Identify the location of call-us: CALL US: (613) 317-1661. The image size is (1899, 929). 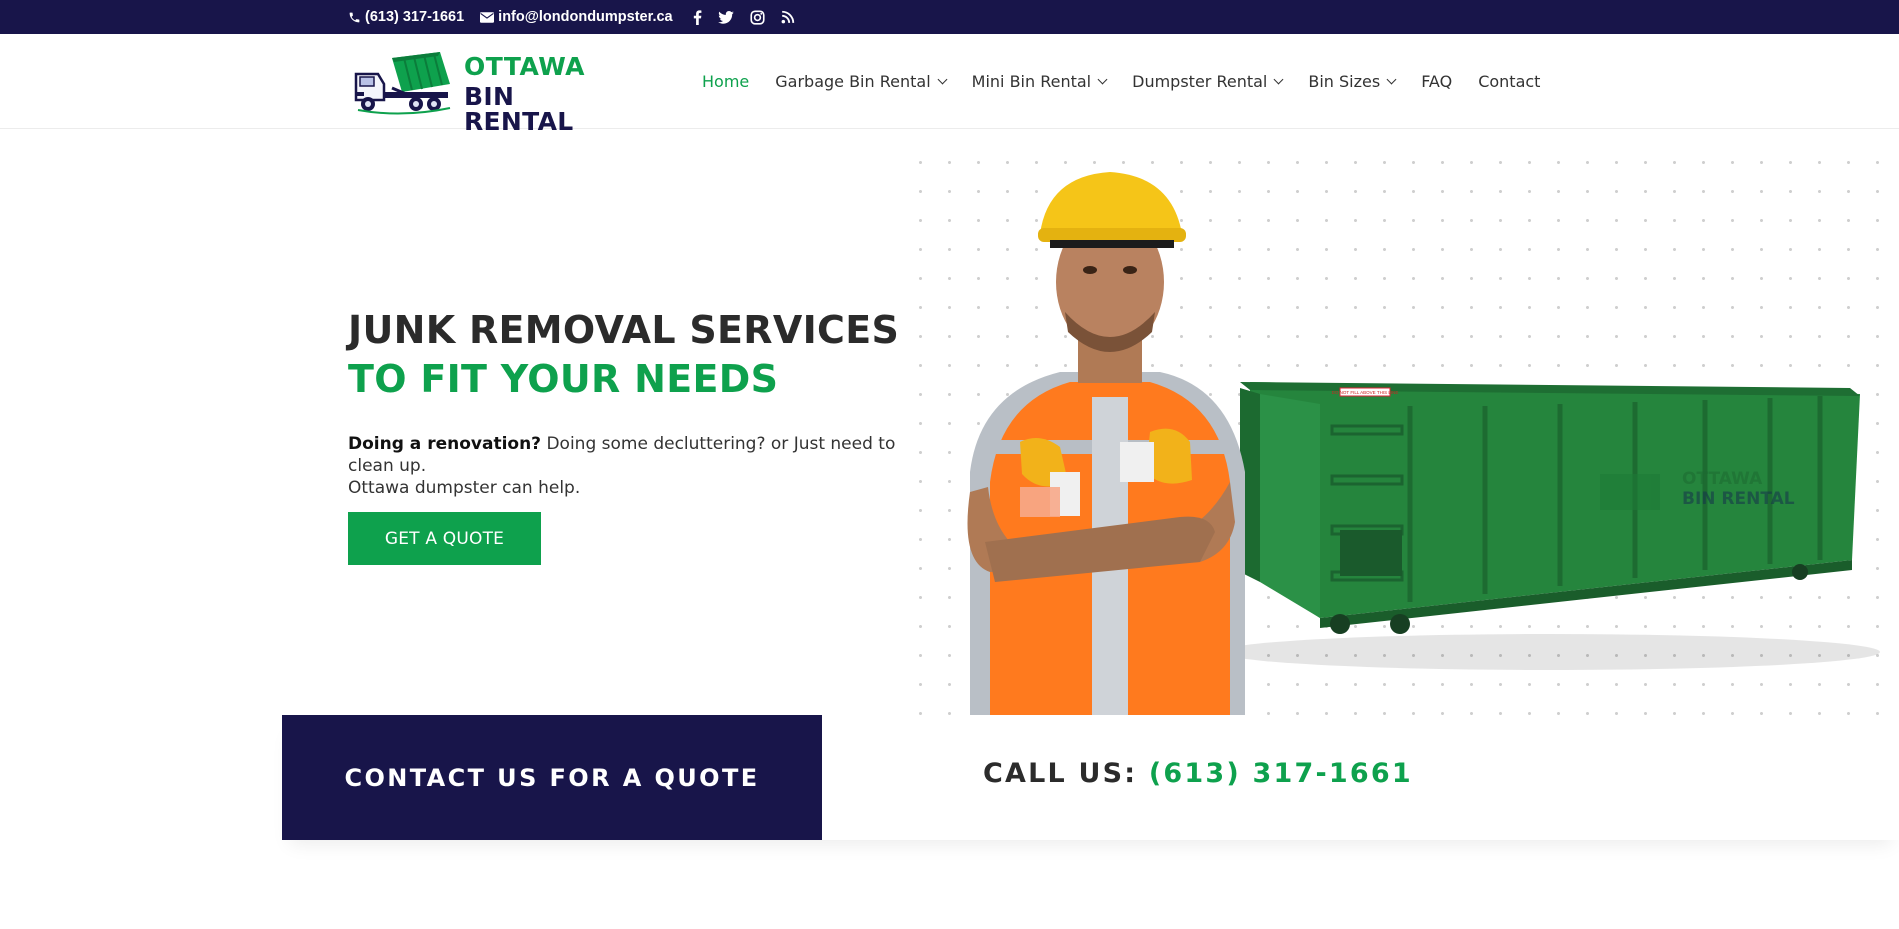
(1198, 773).